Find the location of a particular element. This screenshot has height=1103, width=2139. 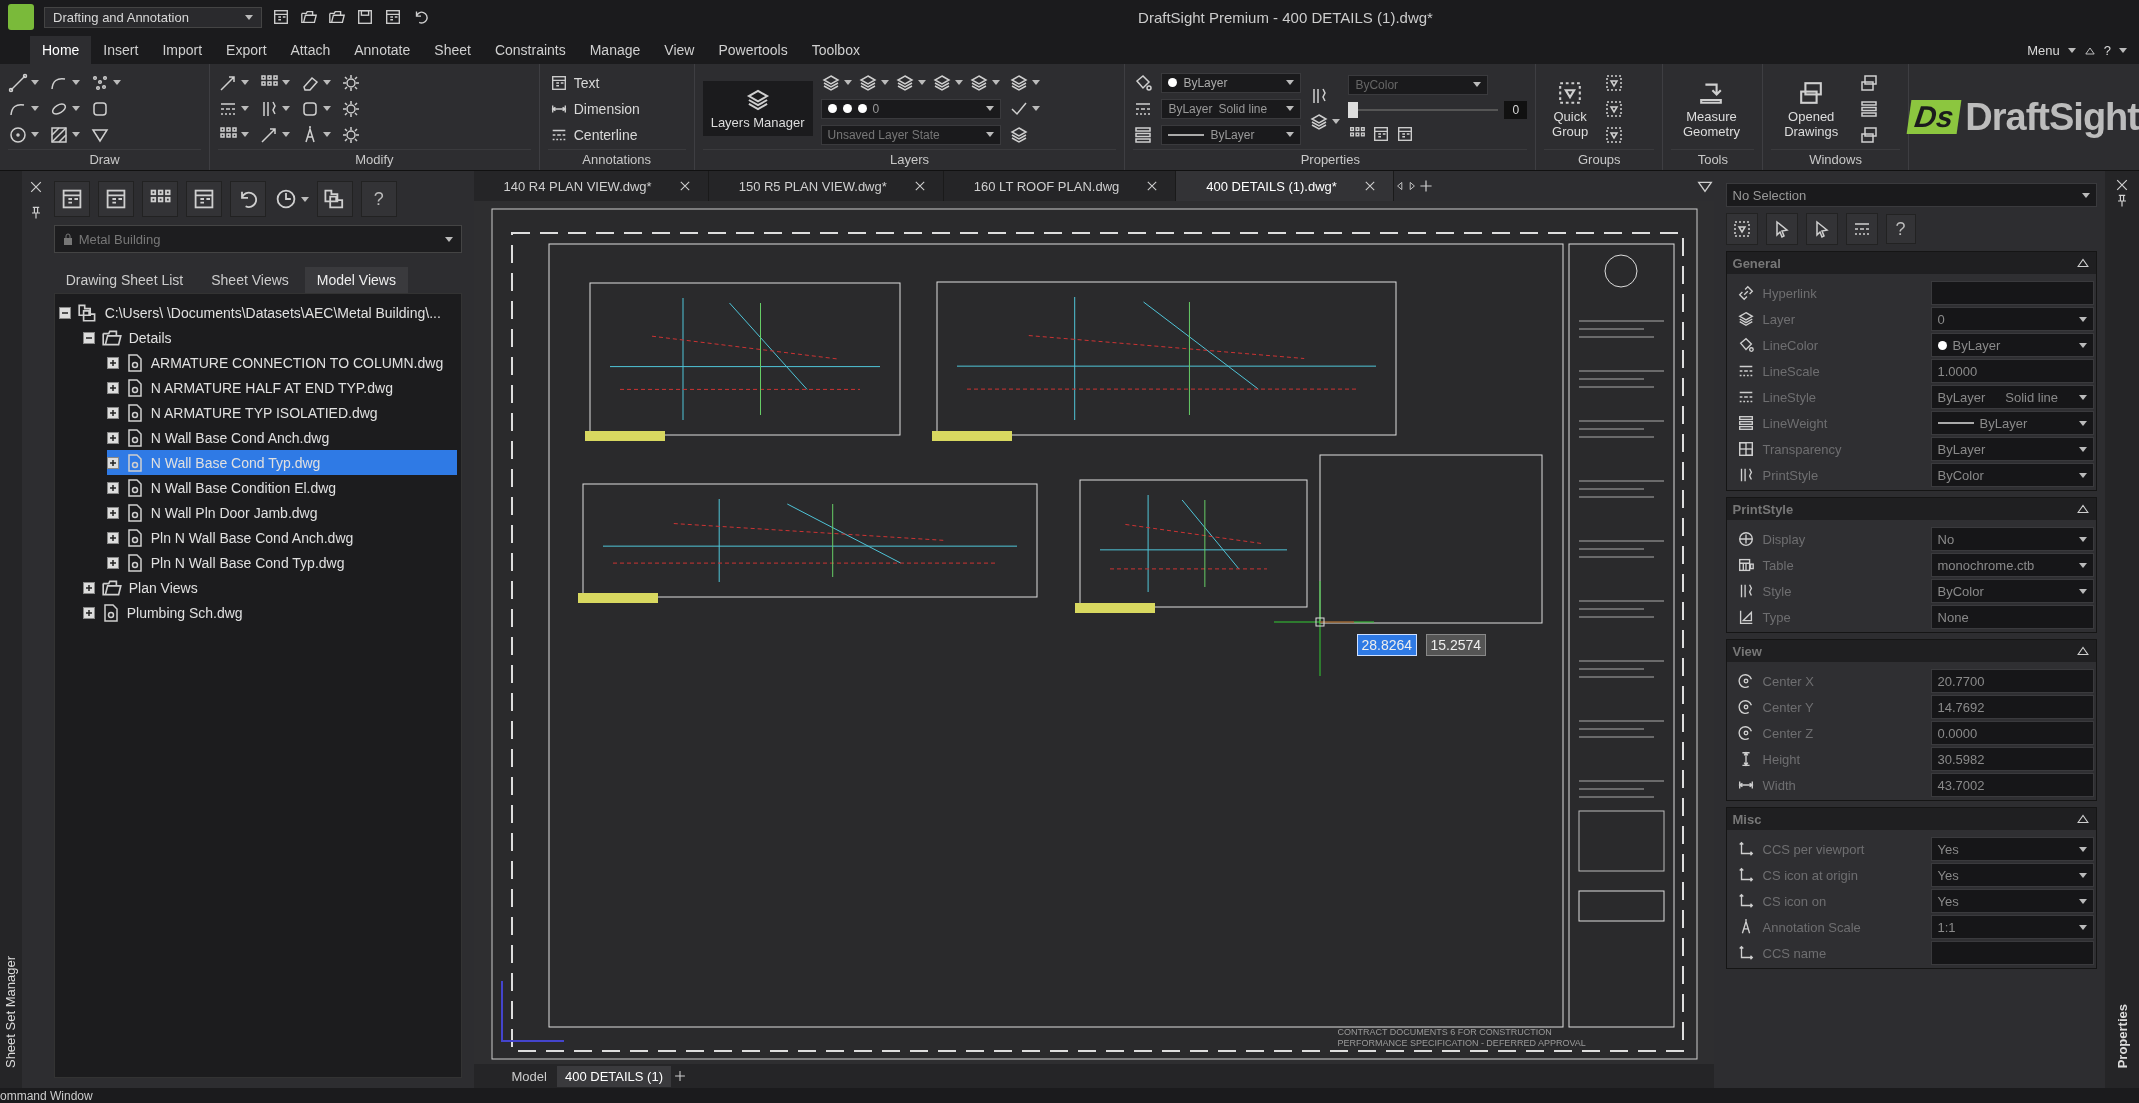

color-dropdown: ByLayer is located at coordinates (1231, 82).